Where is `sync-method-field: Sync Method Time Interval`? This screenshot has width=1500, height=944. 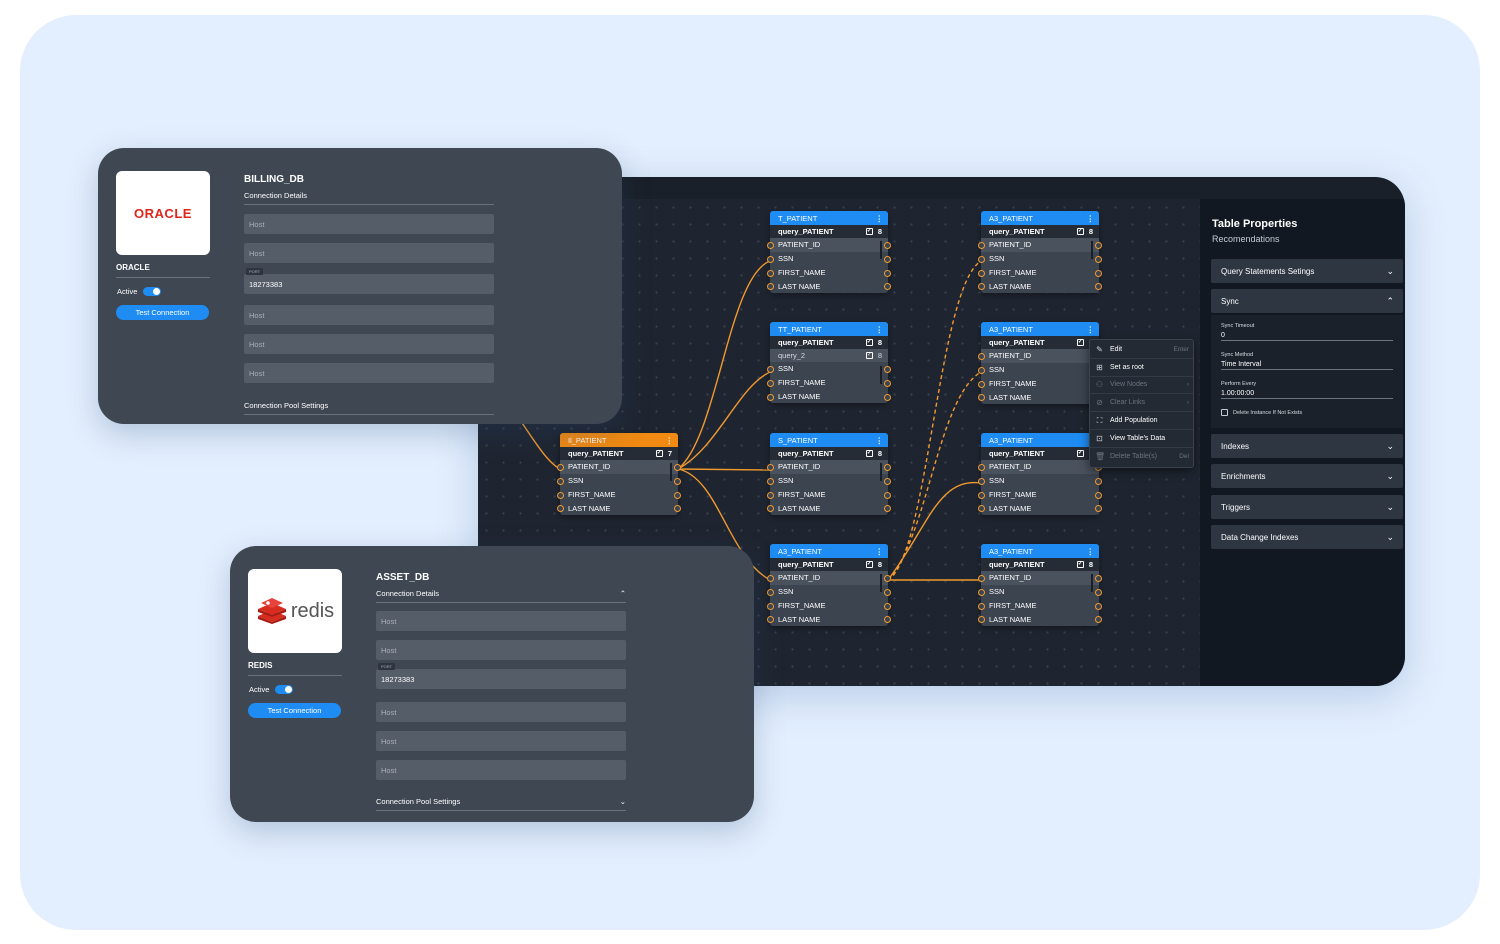 sync-method-field: Sync Method Time Interval is located at coordinates (1307, 361).